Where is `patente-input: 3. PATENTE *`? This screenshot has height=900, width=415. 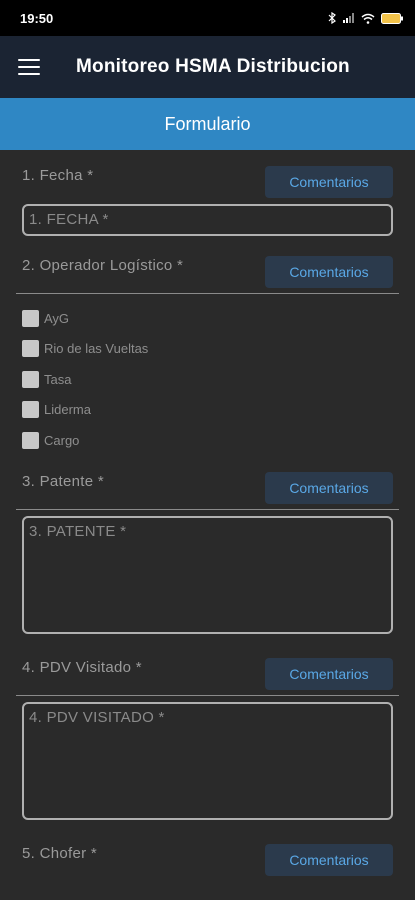 patente-input: 3. PATENTE * is located at coordinates (207, 574).